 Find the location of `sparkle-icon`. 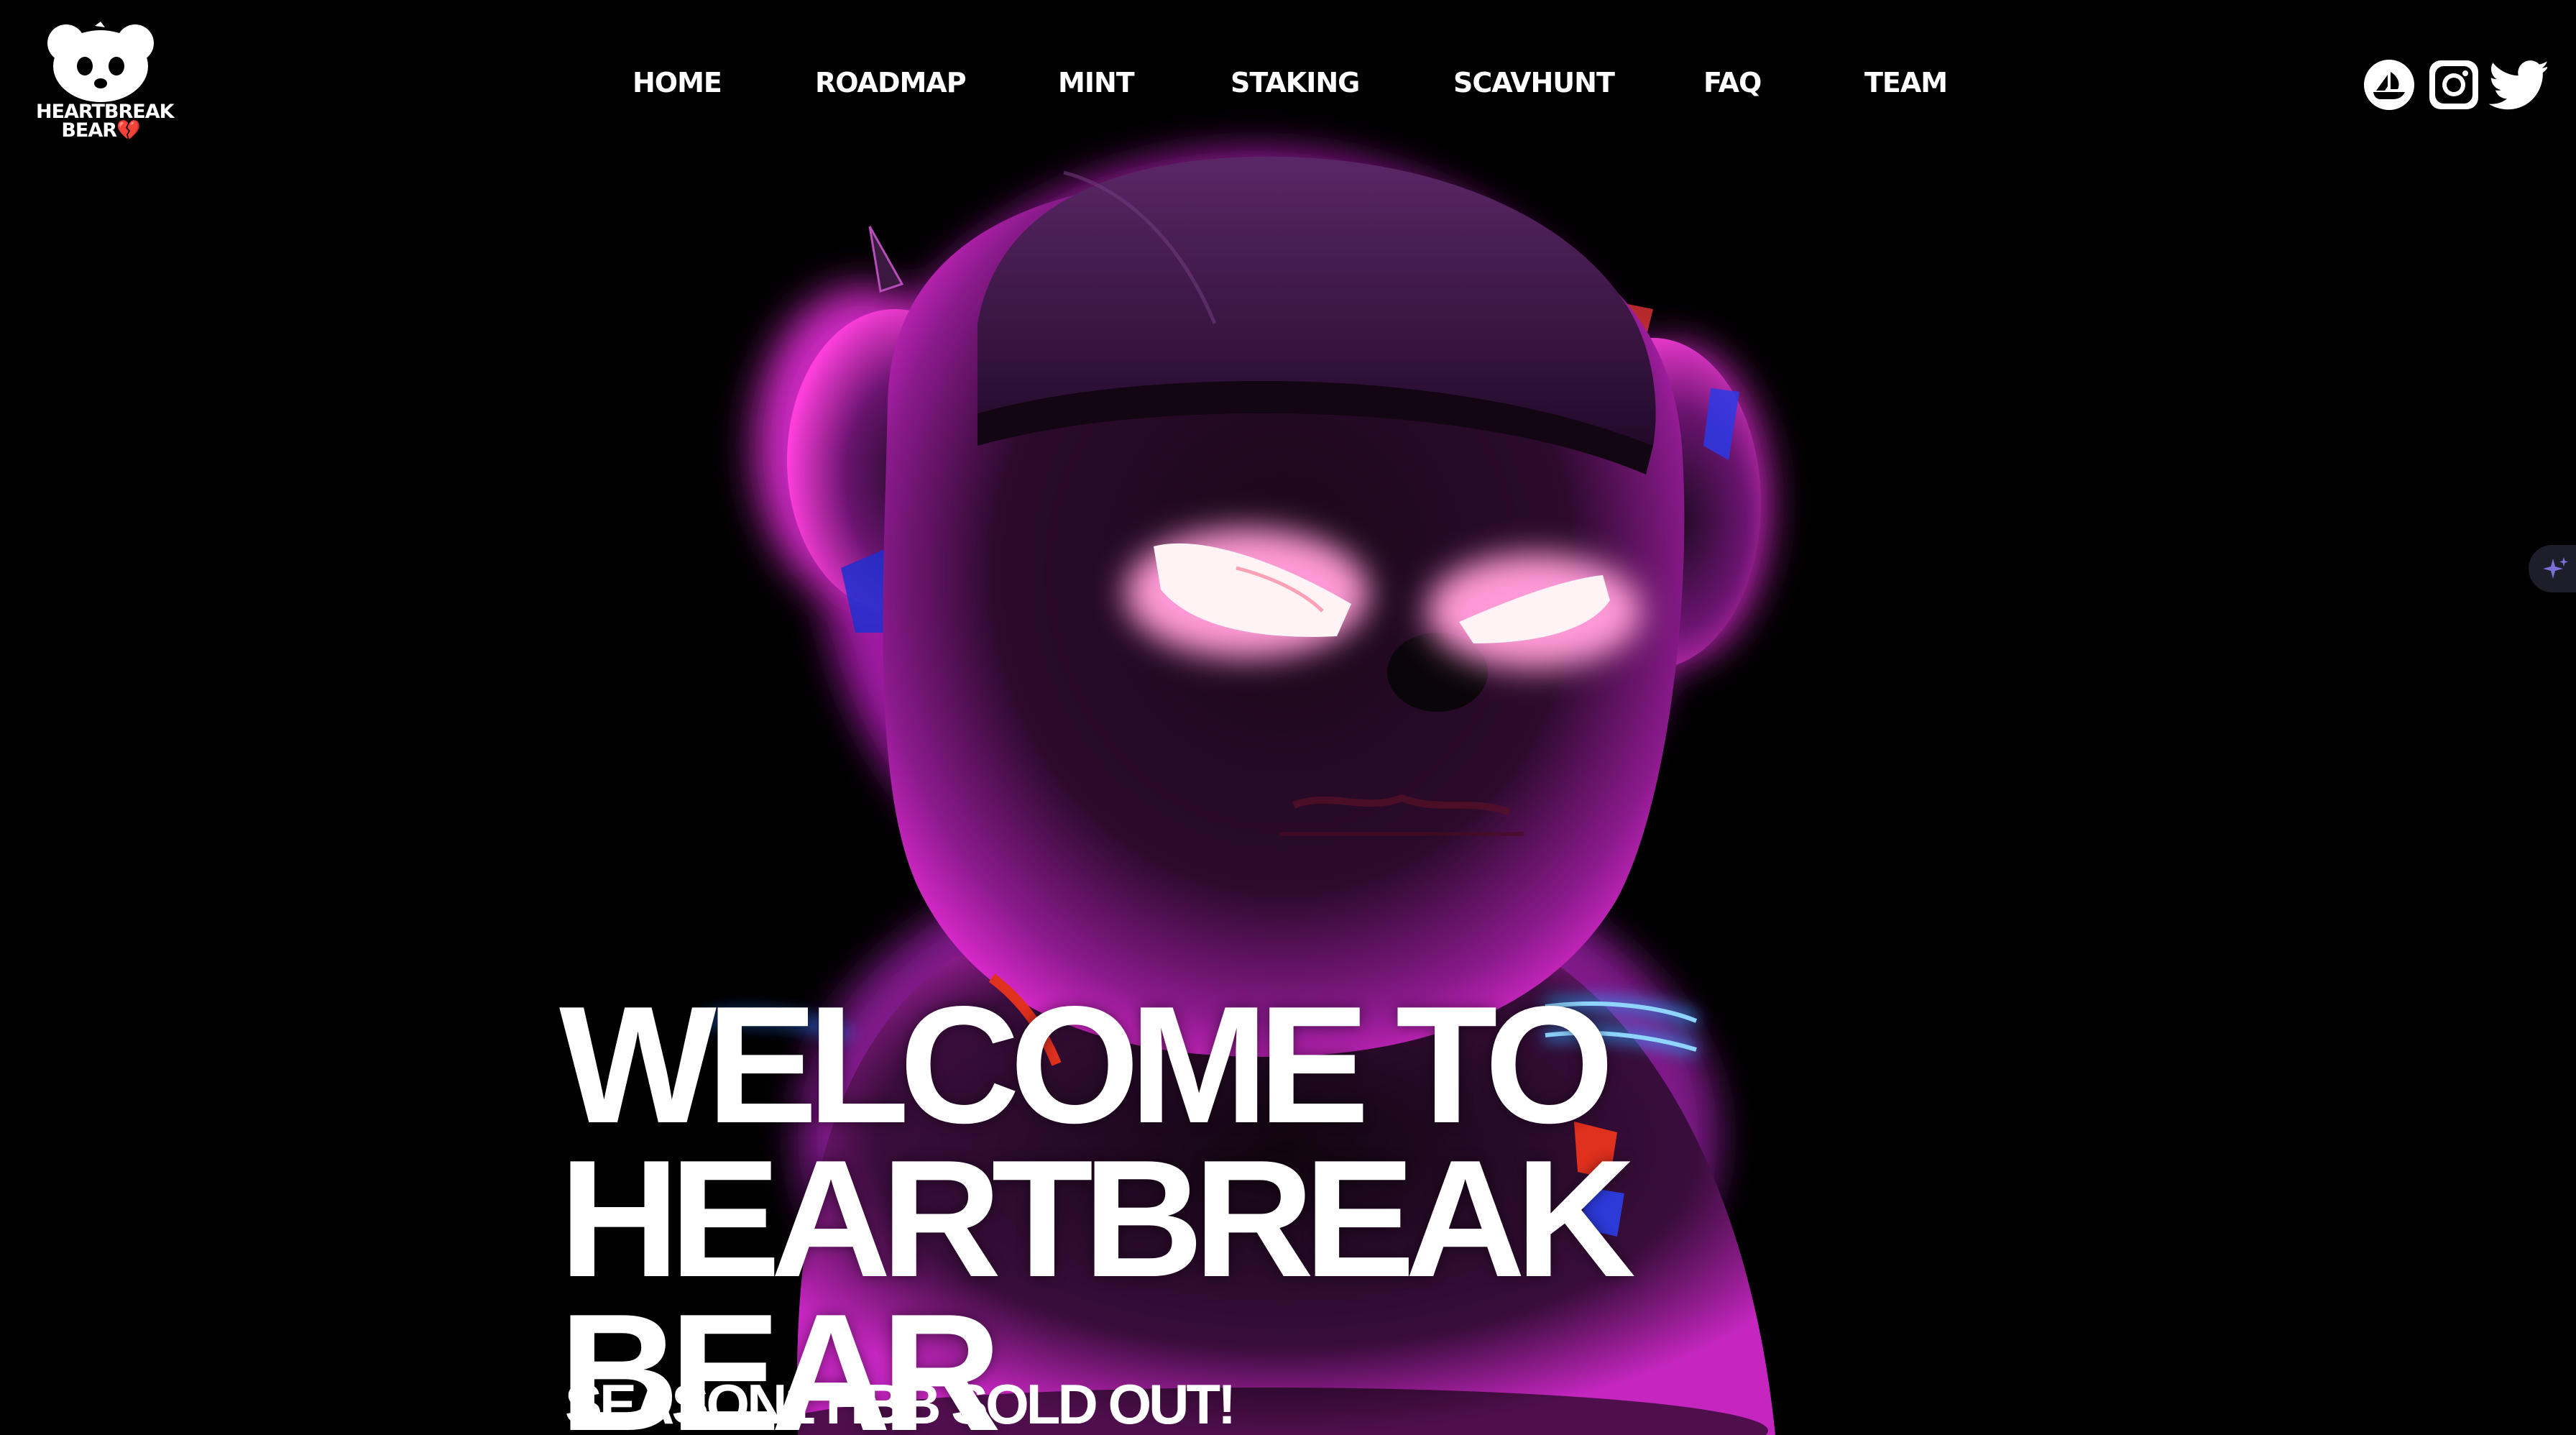

sparkle-icon is located at coordinates (2555, 568).